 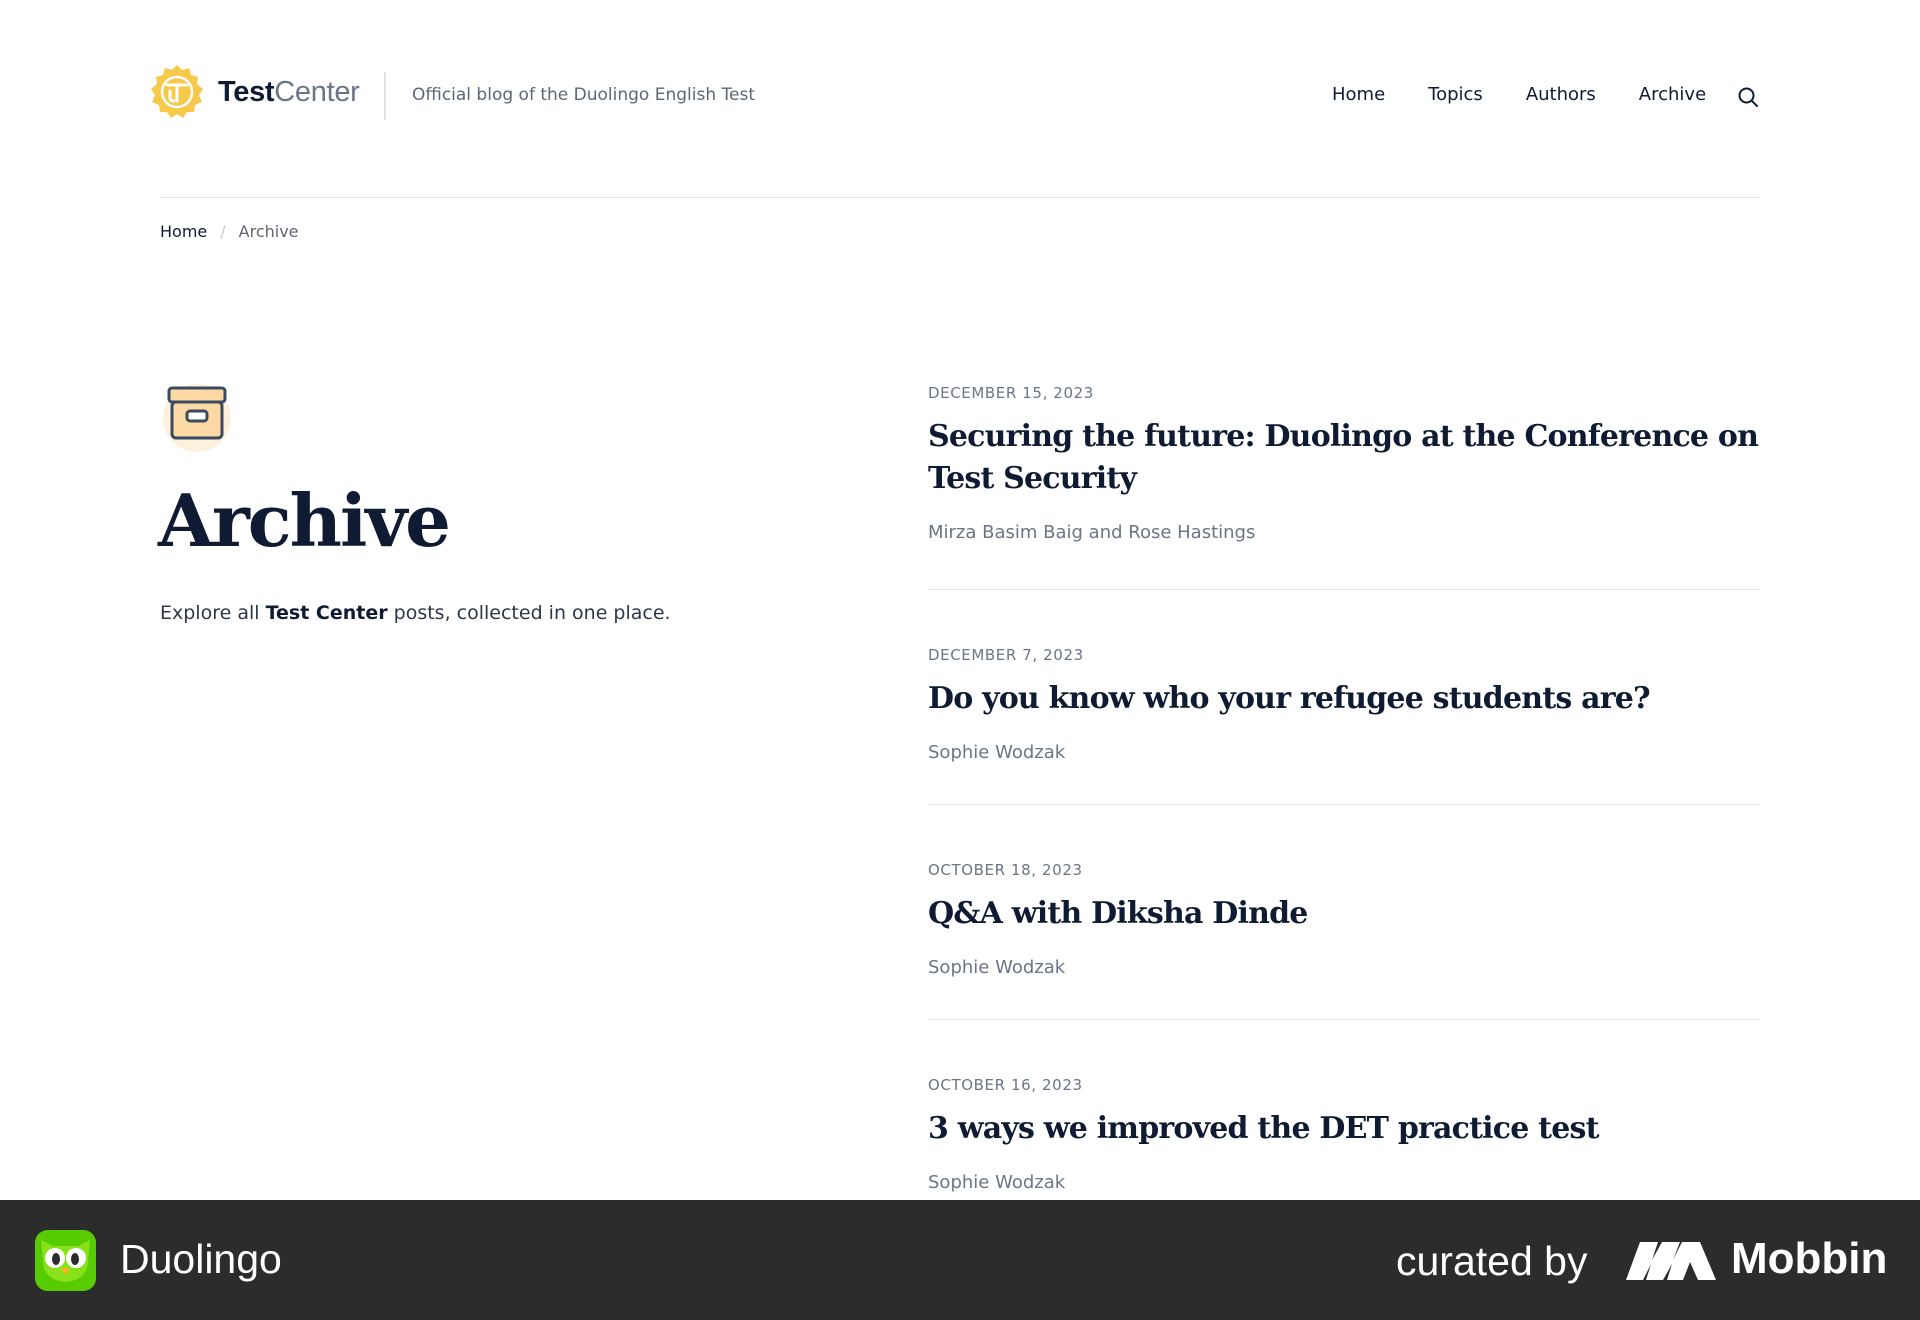 What do you see at coordinates (197, 418) in the screenshot?
I see `archive-box-icon` at bounding box center [197, 418].